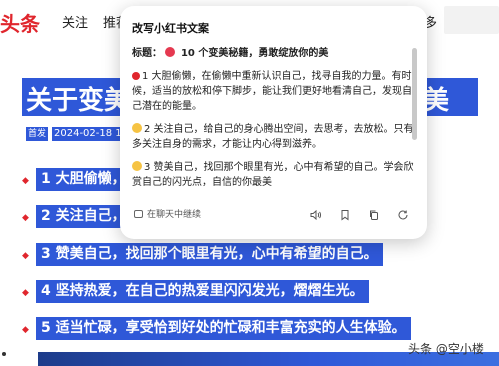 The width and height of the screenshot is (499, 366). I want to click on first-publish-tag: 首发, so click(37, 134).